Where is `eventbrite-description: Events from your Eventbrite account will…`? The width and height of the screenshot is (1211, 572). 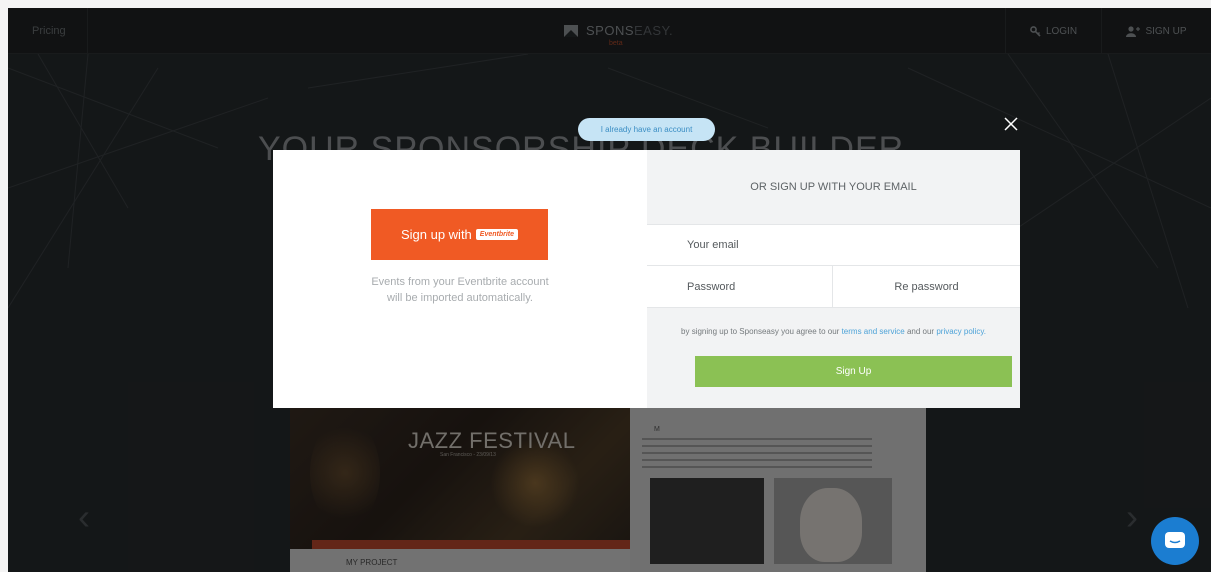 eventbrite-description: Events from your Eventbrite account will… is located at coordinates (460, 290).